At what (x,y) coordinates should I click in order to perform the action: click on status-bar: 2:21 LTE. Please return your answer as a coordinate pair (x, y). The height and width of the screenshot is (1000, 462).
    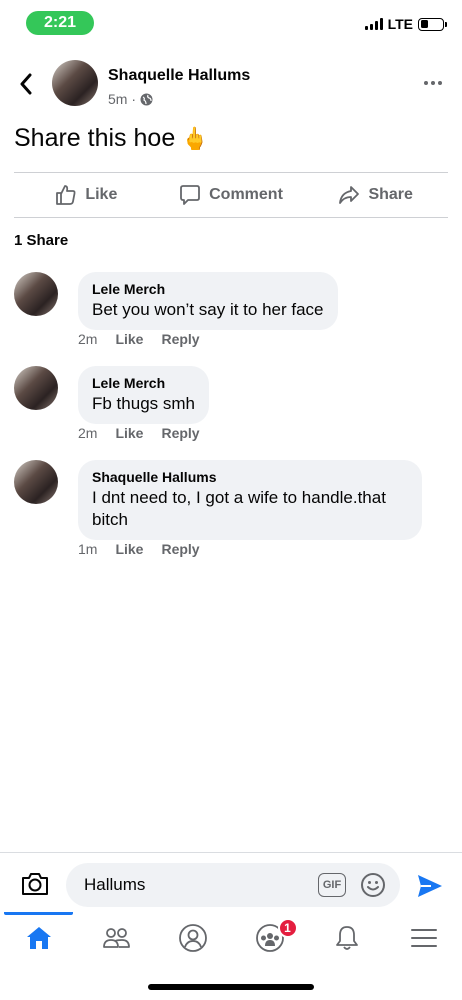
    Looking at the image, I should click on (231, 22).